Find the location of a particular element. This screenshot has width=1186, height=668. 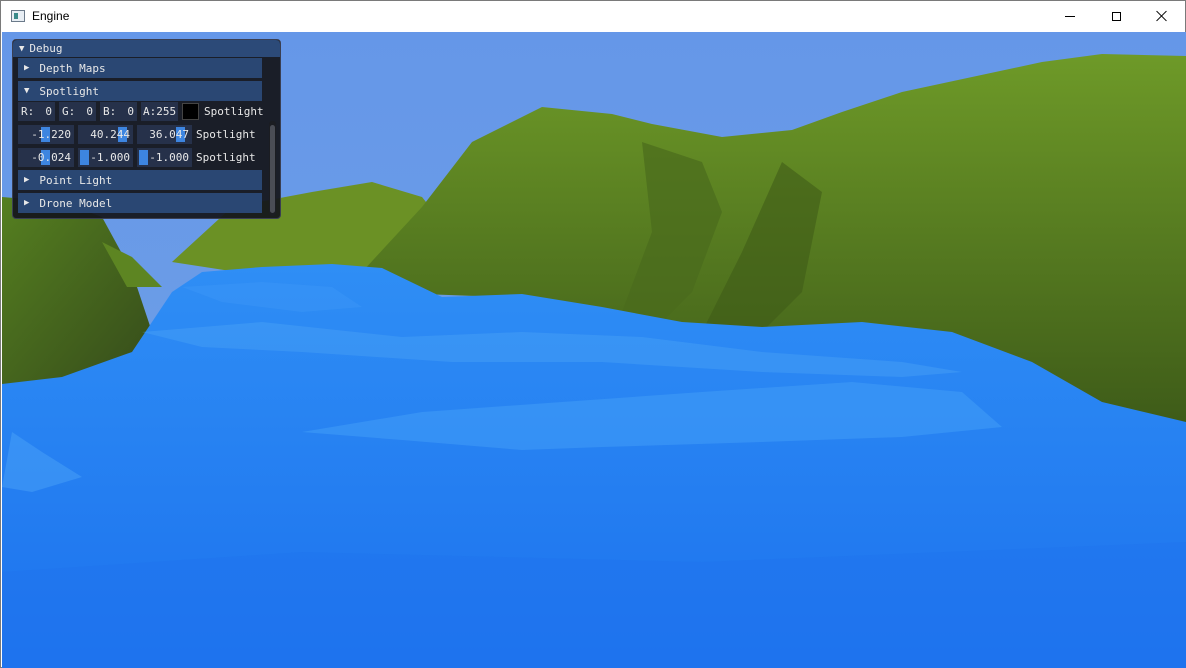

spotlight-position-label: Spotlight is located at coordinates (226, 134).